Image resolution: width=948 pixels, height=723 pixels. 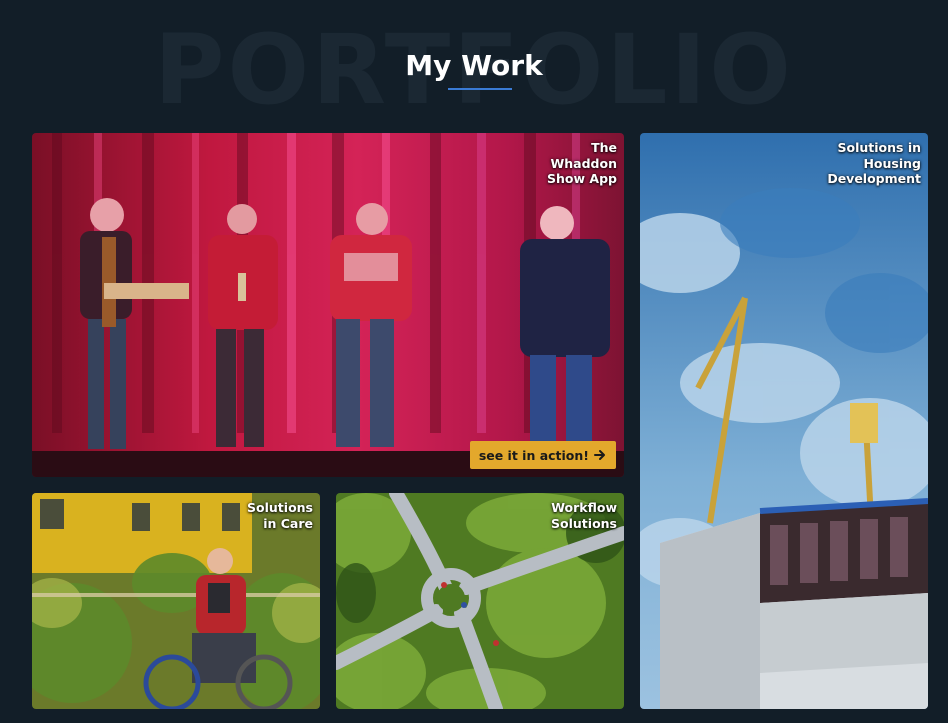 I want to click on see-it-in-action-button: see it in action!, so click(x=542, y=455).